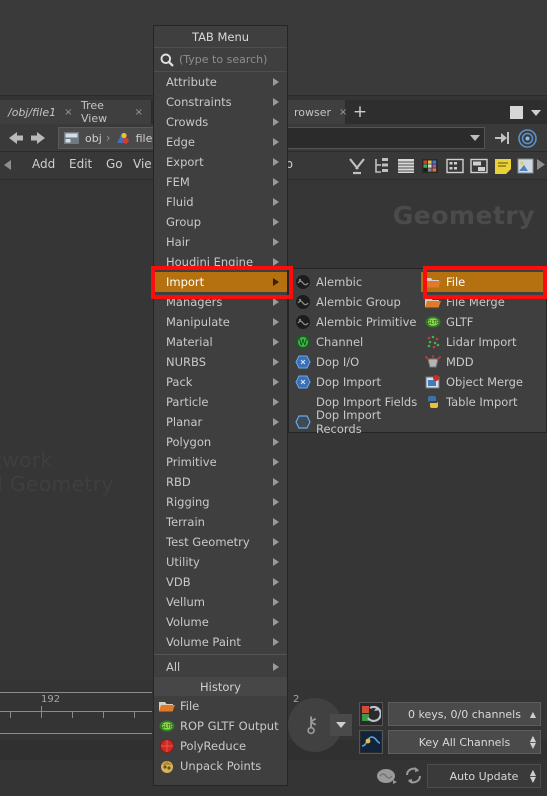 The image size is (547, 796). I want to click on import-item-table-import: Table Import, so click(484, 402).